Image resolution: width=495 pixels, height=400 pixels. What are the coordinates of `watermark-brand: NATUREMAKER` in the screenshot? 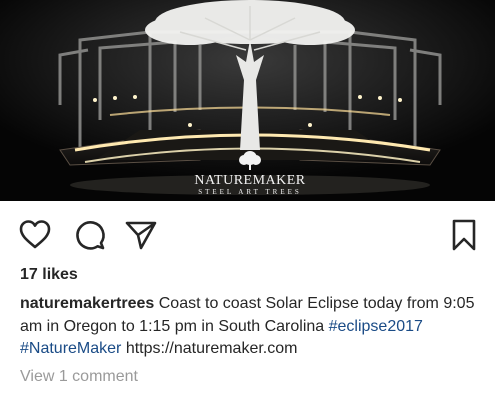 It's located at (250, 180).